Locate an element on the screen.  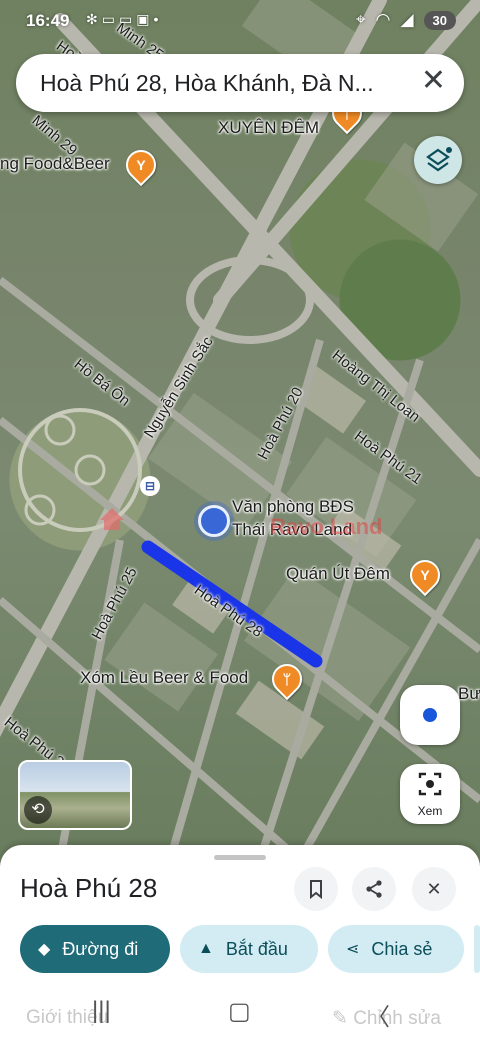
food-icon: ᛘ is located at coordinates (287, 679).